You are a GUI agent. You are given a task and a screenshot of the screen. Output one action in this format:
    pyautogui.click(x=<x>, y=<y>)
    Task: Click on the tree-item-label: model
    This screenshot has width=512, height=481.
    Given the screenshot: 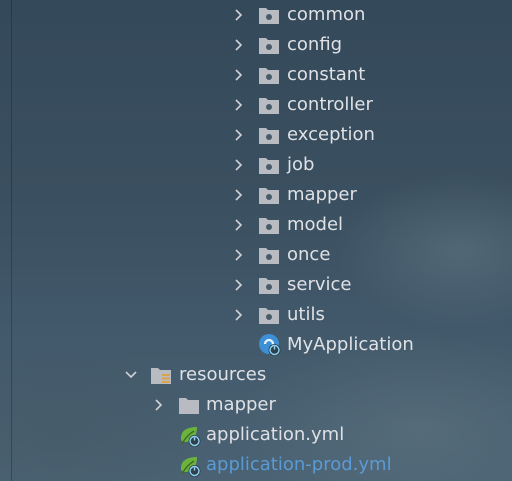 What is the action you would take?
    pyautogui.click(x=315, y=224)
    